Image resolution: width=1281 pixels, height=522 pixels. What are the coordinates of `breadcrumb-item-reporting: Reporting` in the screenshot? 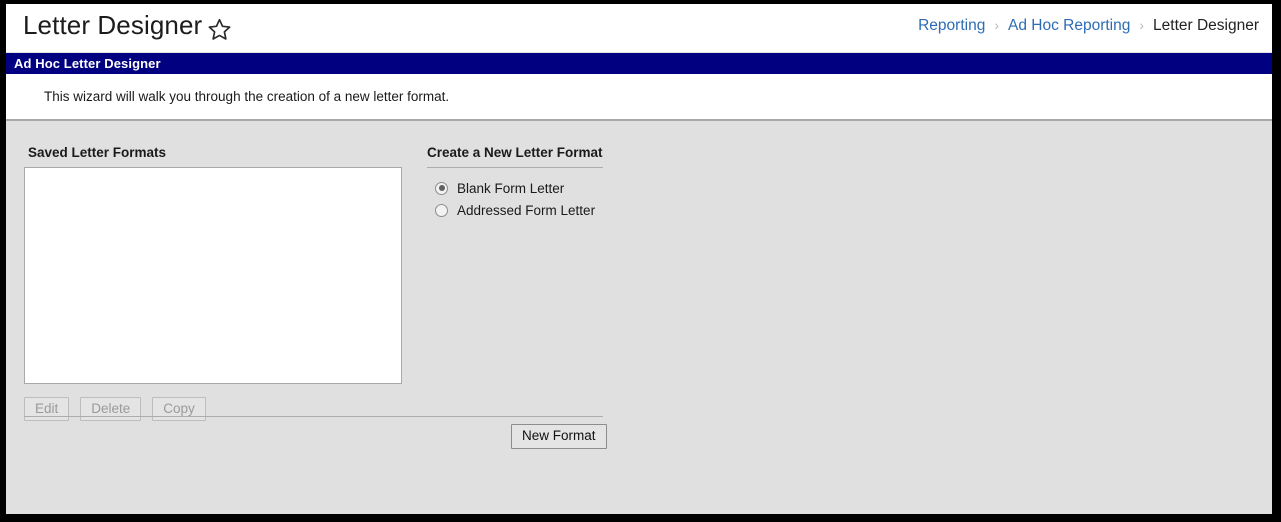 It's located at (951, 26).